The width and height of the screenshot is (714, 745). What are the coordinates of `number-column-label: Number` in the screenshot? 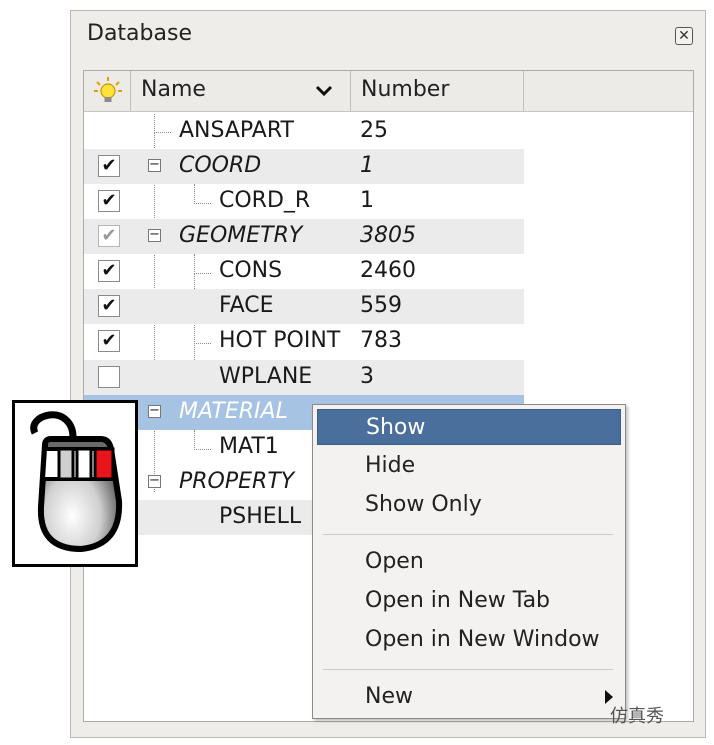 It's located at (405, 89).